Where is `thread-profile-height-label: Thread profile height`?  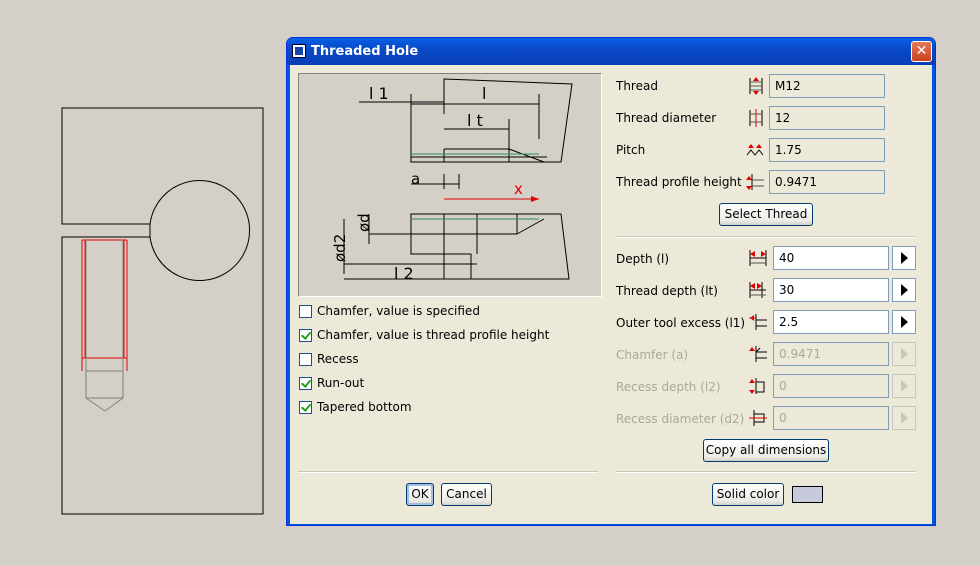 thread-profile-height-label: Thread profile height is located at coordinates (679, 182).